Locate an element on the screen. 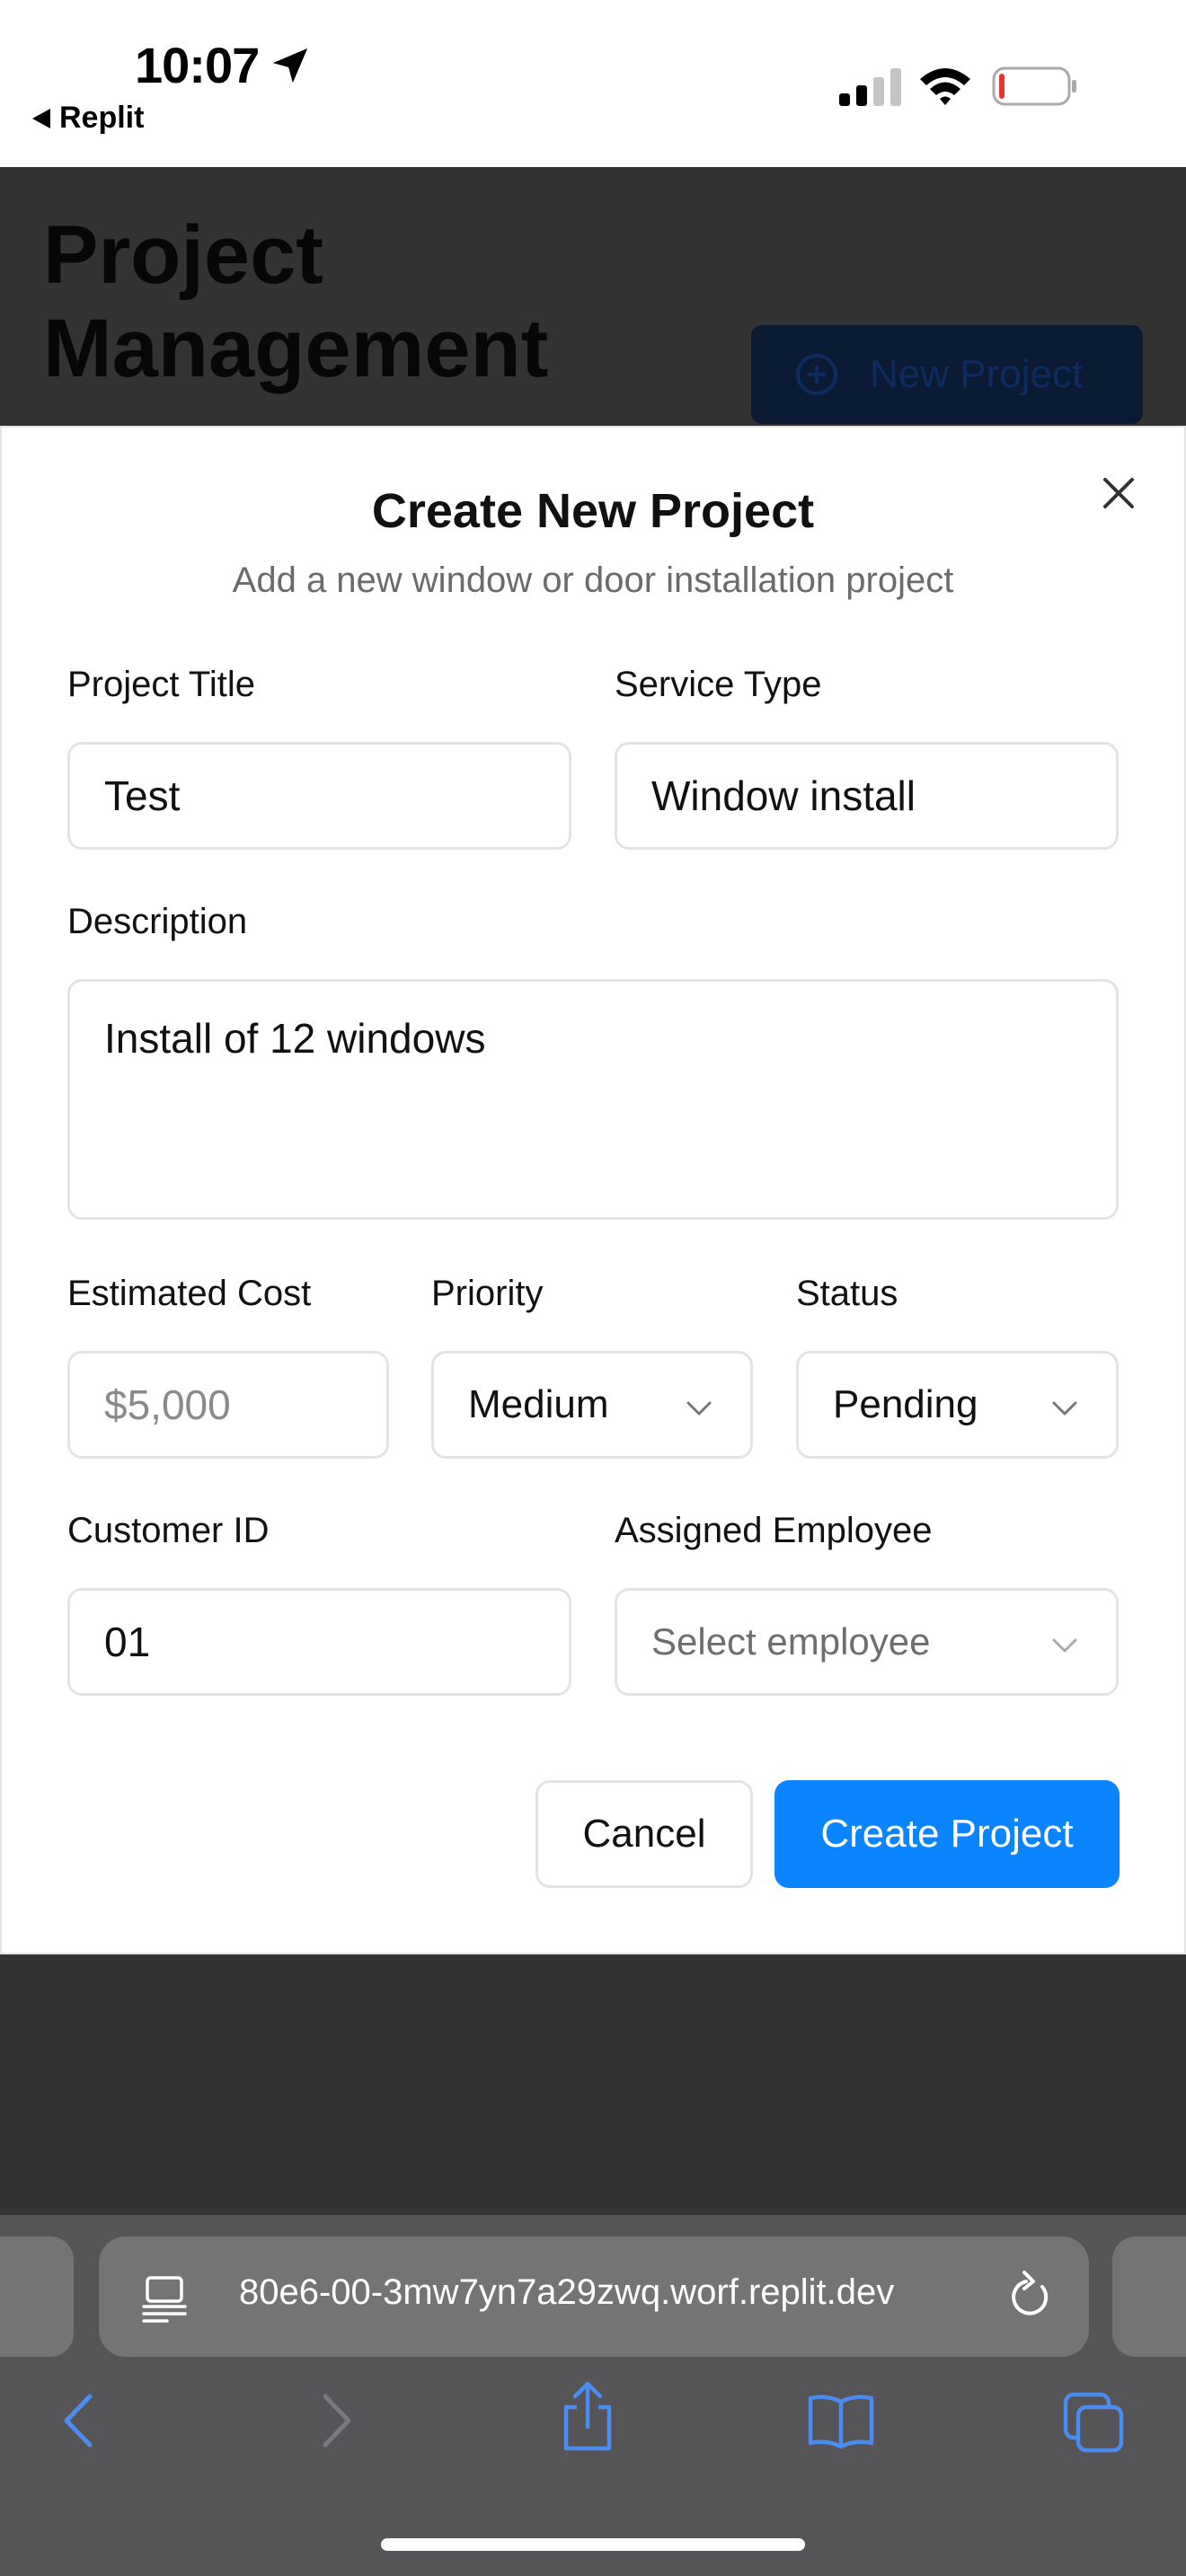 Image resolution: width=1186 pixels, height=2576 pixels. cancel-button: Cancel is located at coordinates (644, 1834).